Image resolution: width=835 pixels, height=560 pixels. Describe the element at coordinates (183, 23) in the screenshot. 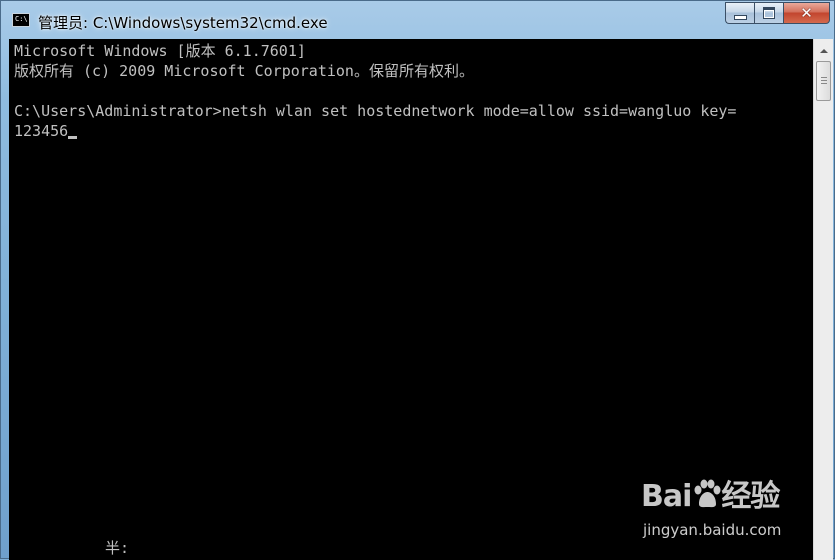

I see `window-title: 管理员: C:\Windows\system32\cmd.exe` at that location.